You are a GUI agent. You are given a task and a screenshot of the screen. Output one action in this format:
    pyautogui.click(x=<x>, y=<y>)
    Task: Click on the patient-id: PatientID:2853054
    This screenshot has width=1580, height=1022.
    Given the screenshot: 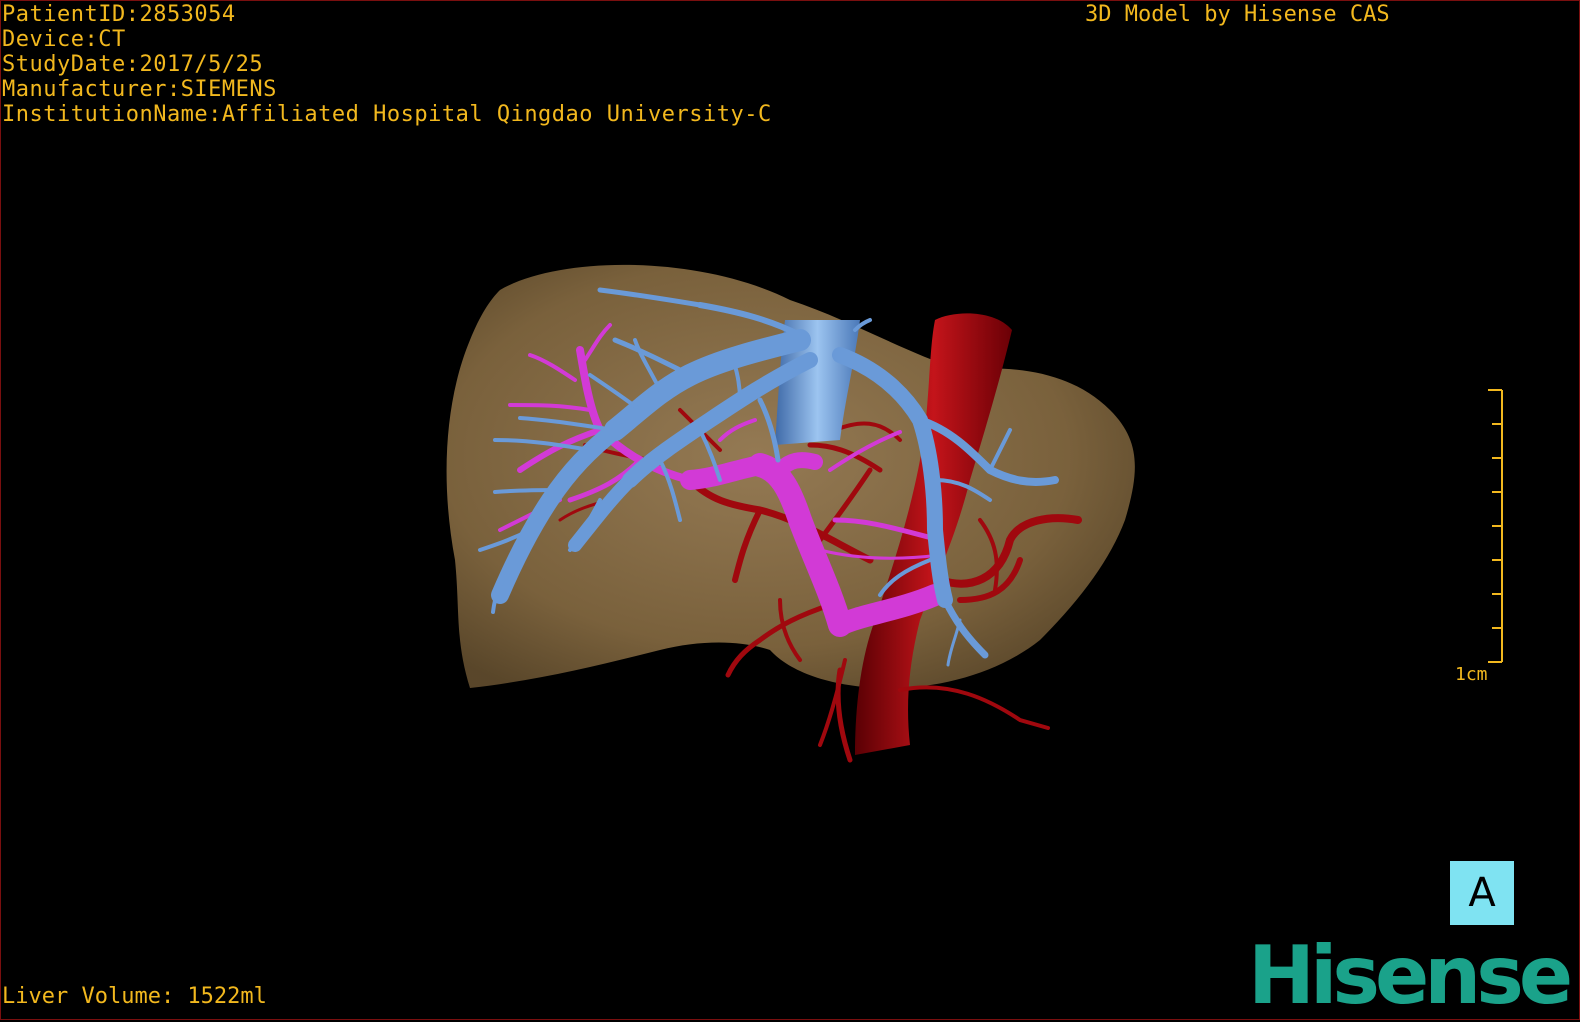 What is the action you would take?
    pyautogui.click(x=119, y=14)
    